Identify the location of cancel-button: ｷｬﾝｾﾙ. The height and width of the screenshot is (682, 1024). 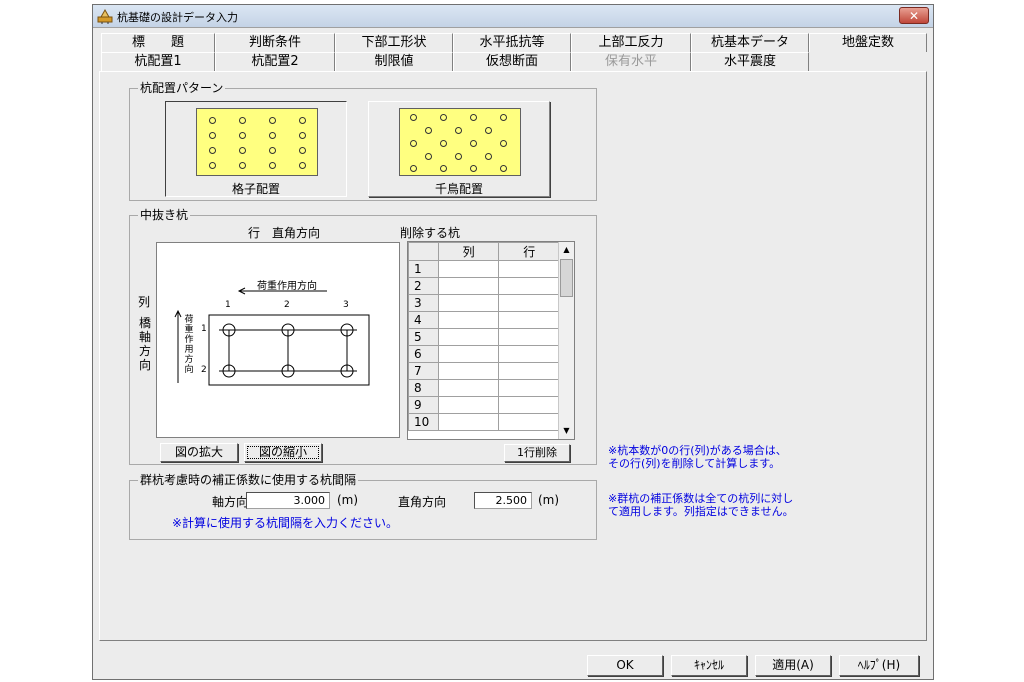
(709, 665).